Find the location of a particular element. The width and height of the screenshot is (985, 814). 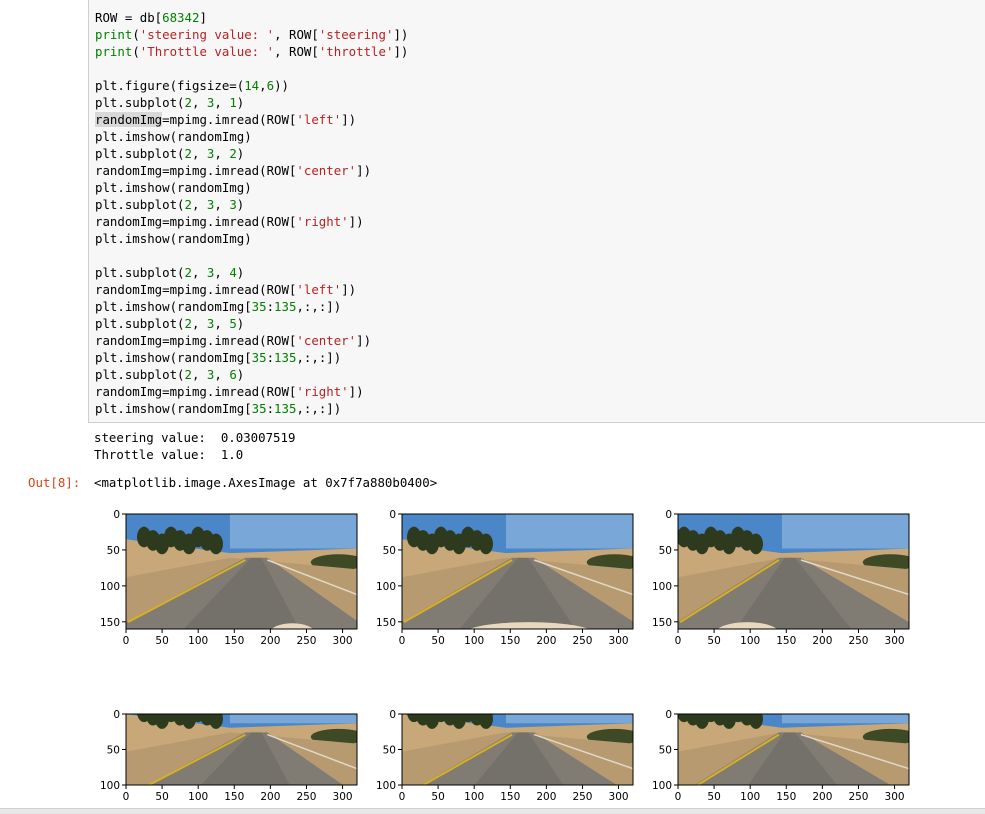

horizontal-scrollbar is located at coordinates (492, 811).